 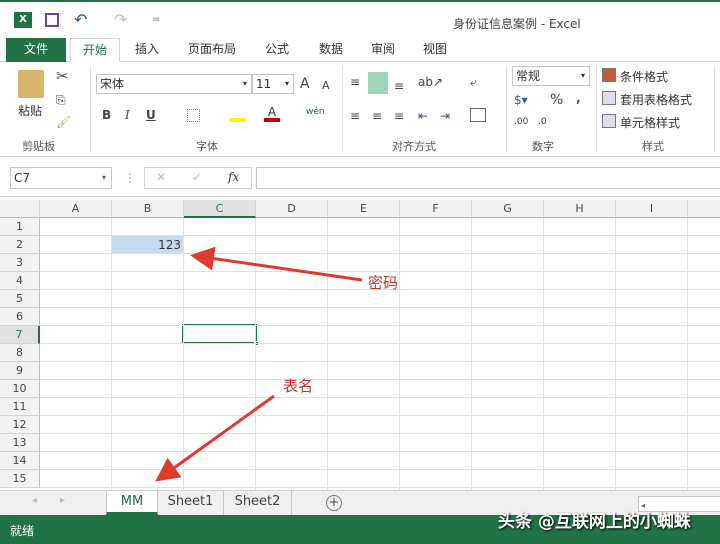 What do you see at coordinates (20, 461) in the screenshot?
I see `row-header-14: 14` at bounding box center [20, 461].